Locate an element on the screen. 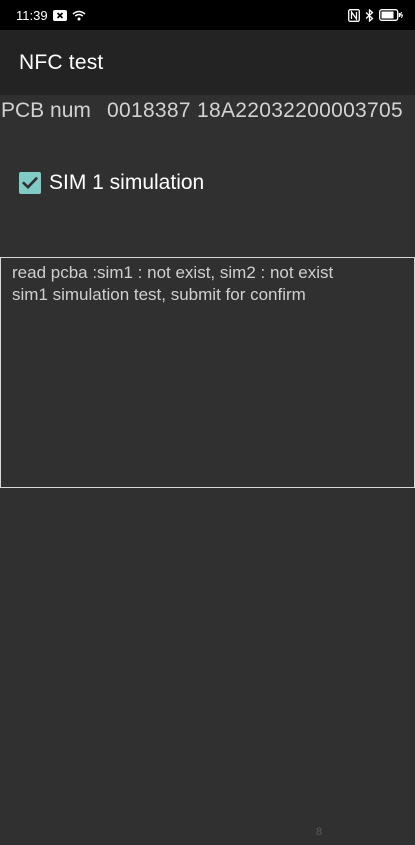 Image resolution: width=415 pixels, height=845 pixels. page-indicator: 8 is located at coordinates (319, 832).